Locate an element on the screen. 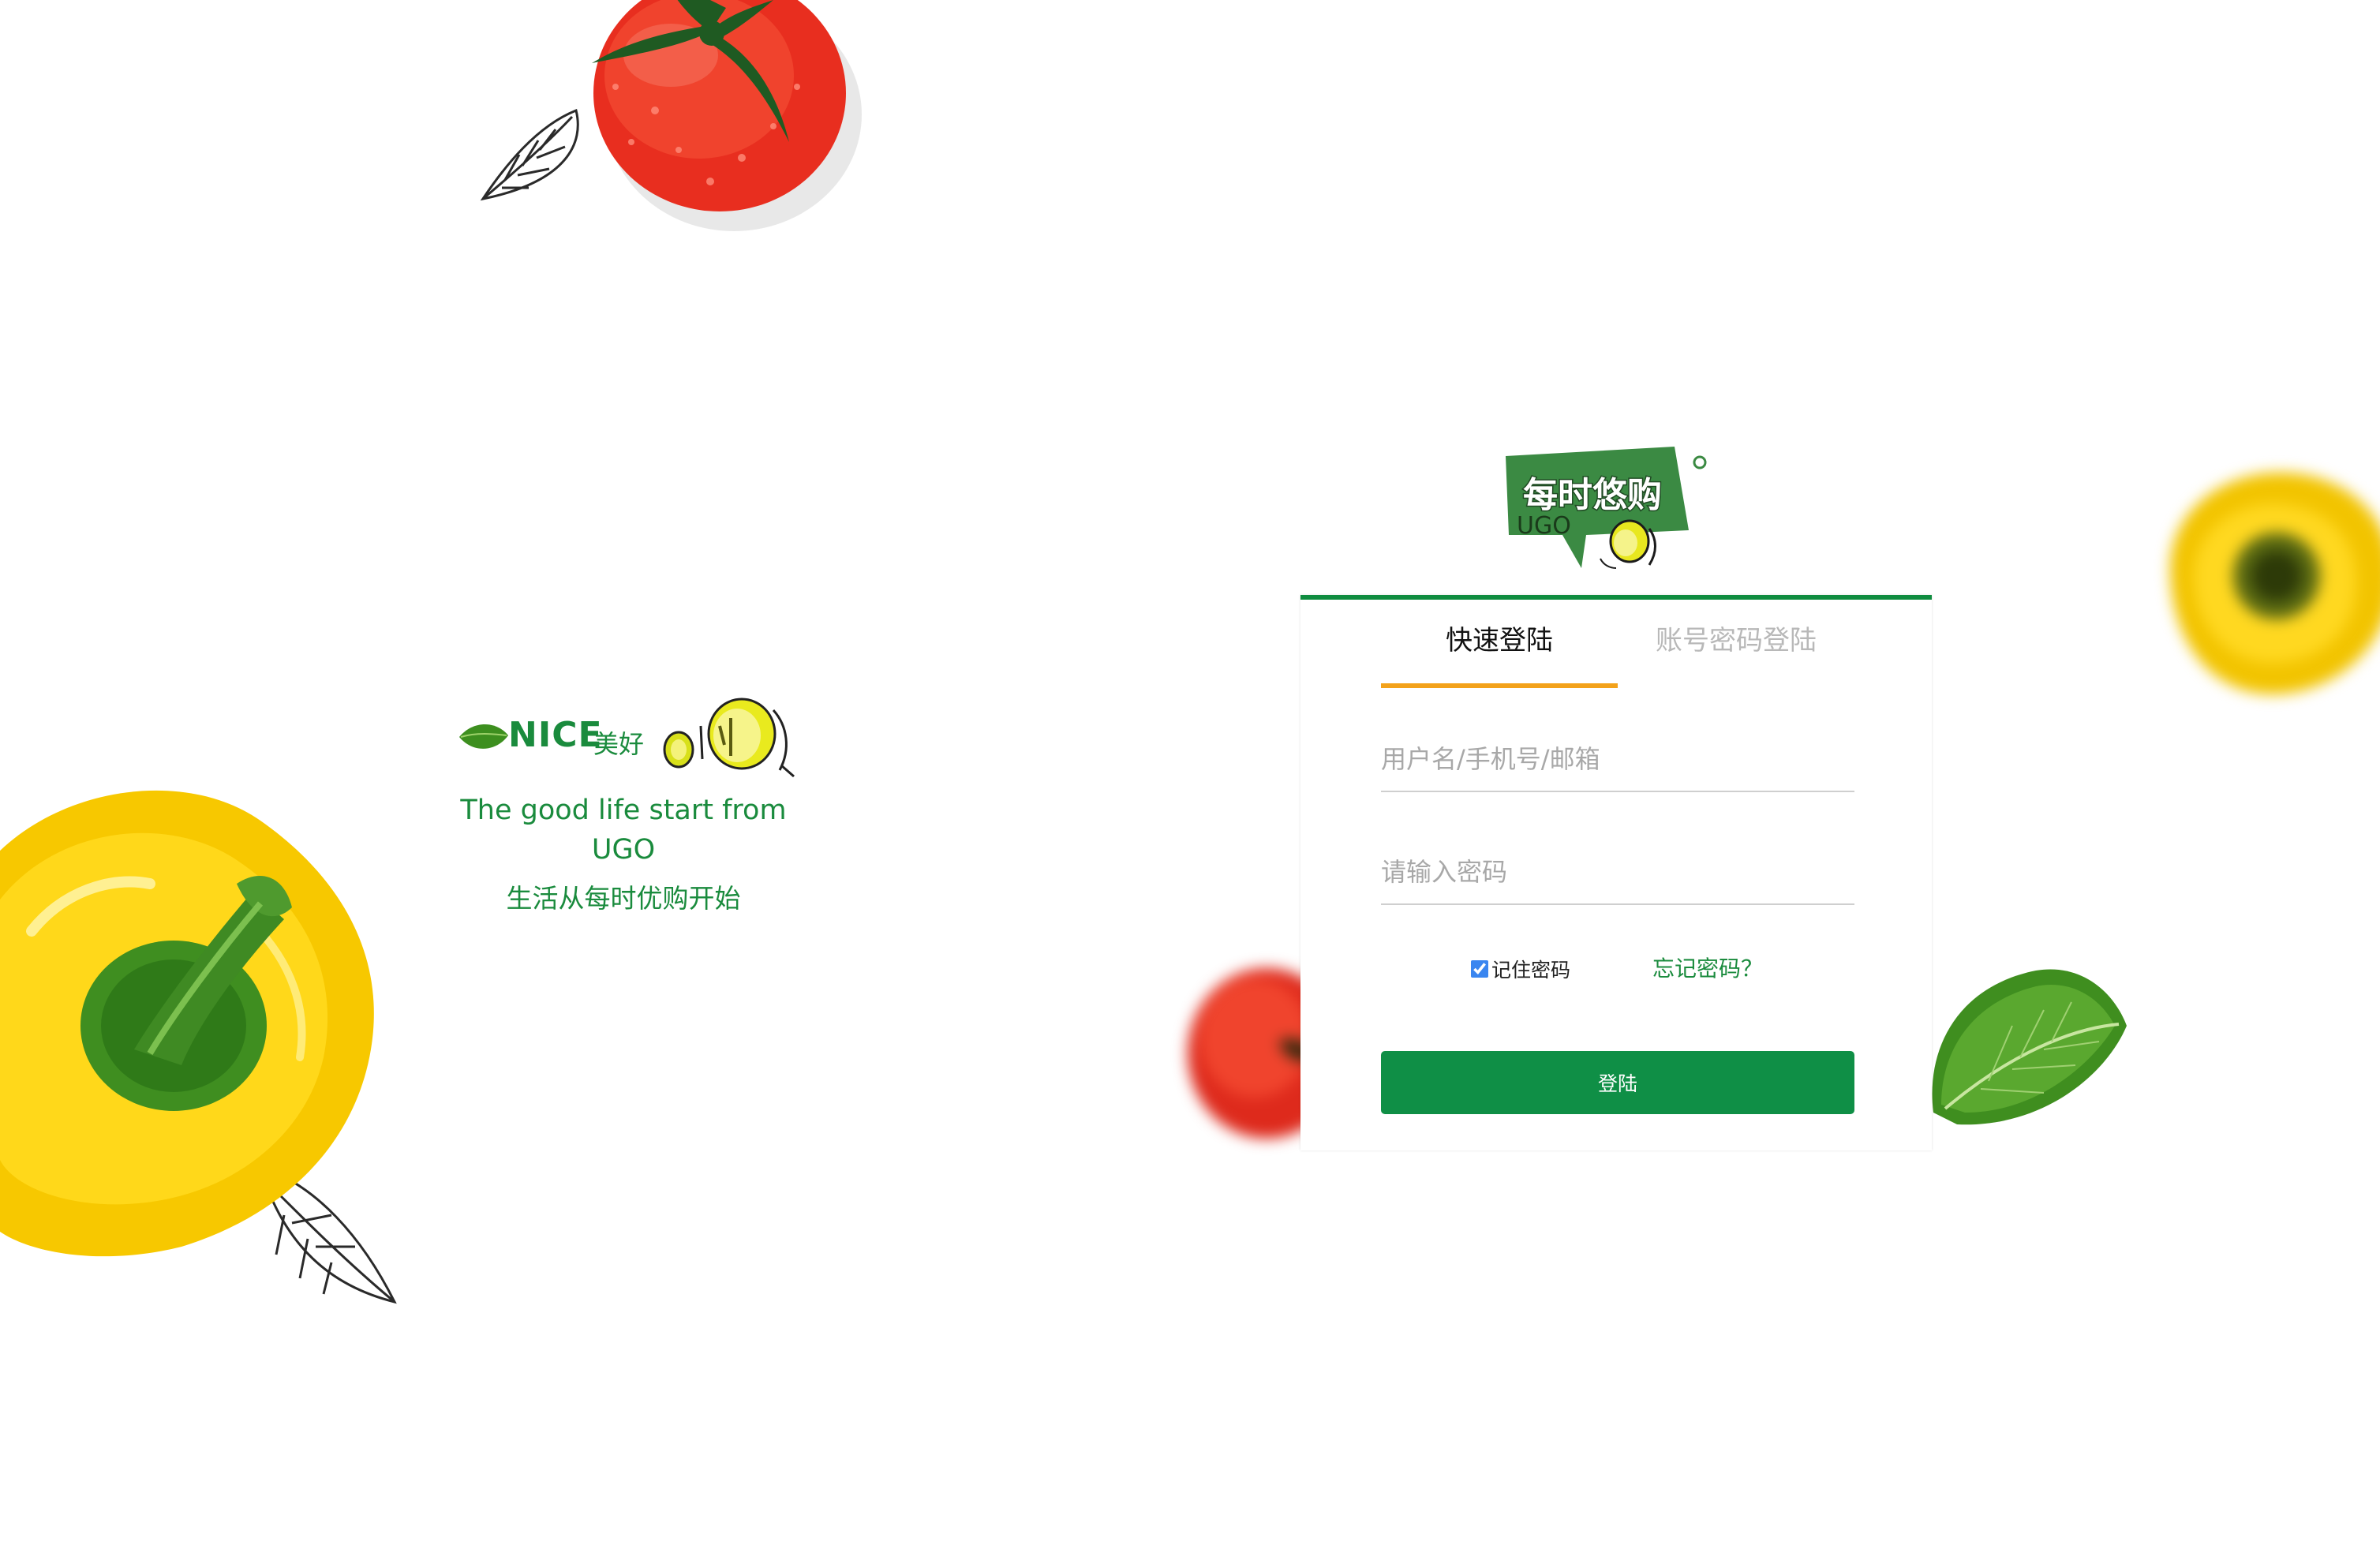 The image size is (2380, 1556). logo-icon: 每时悠购 UGO is located at coordinates (1606, 508).